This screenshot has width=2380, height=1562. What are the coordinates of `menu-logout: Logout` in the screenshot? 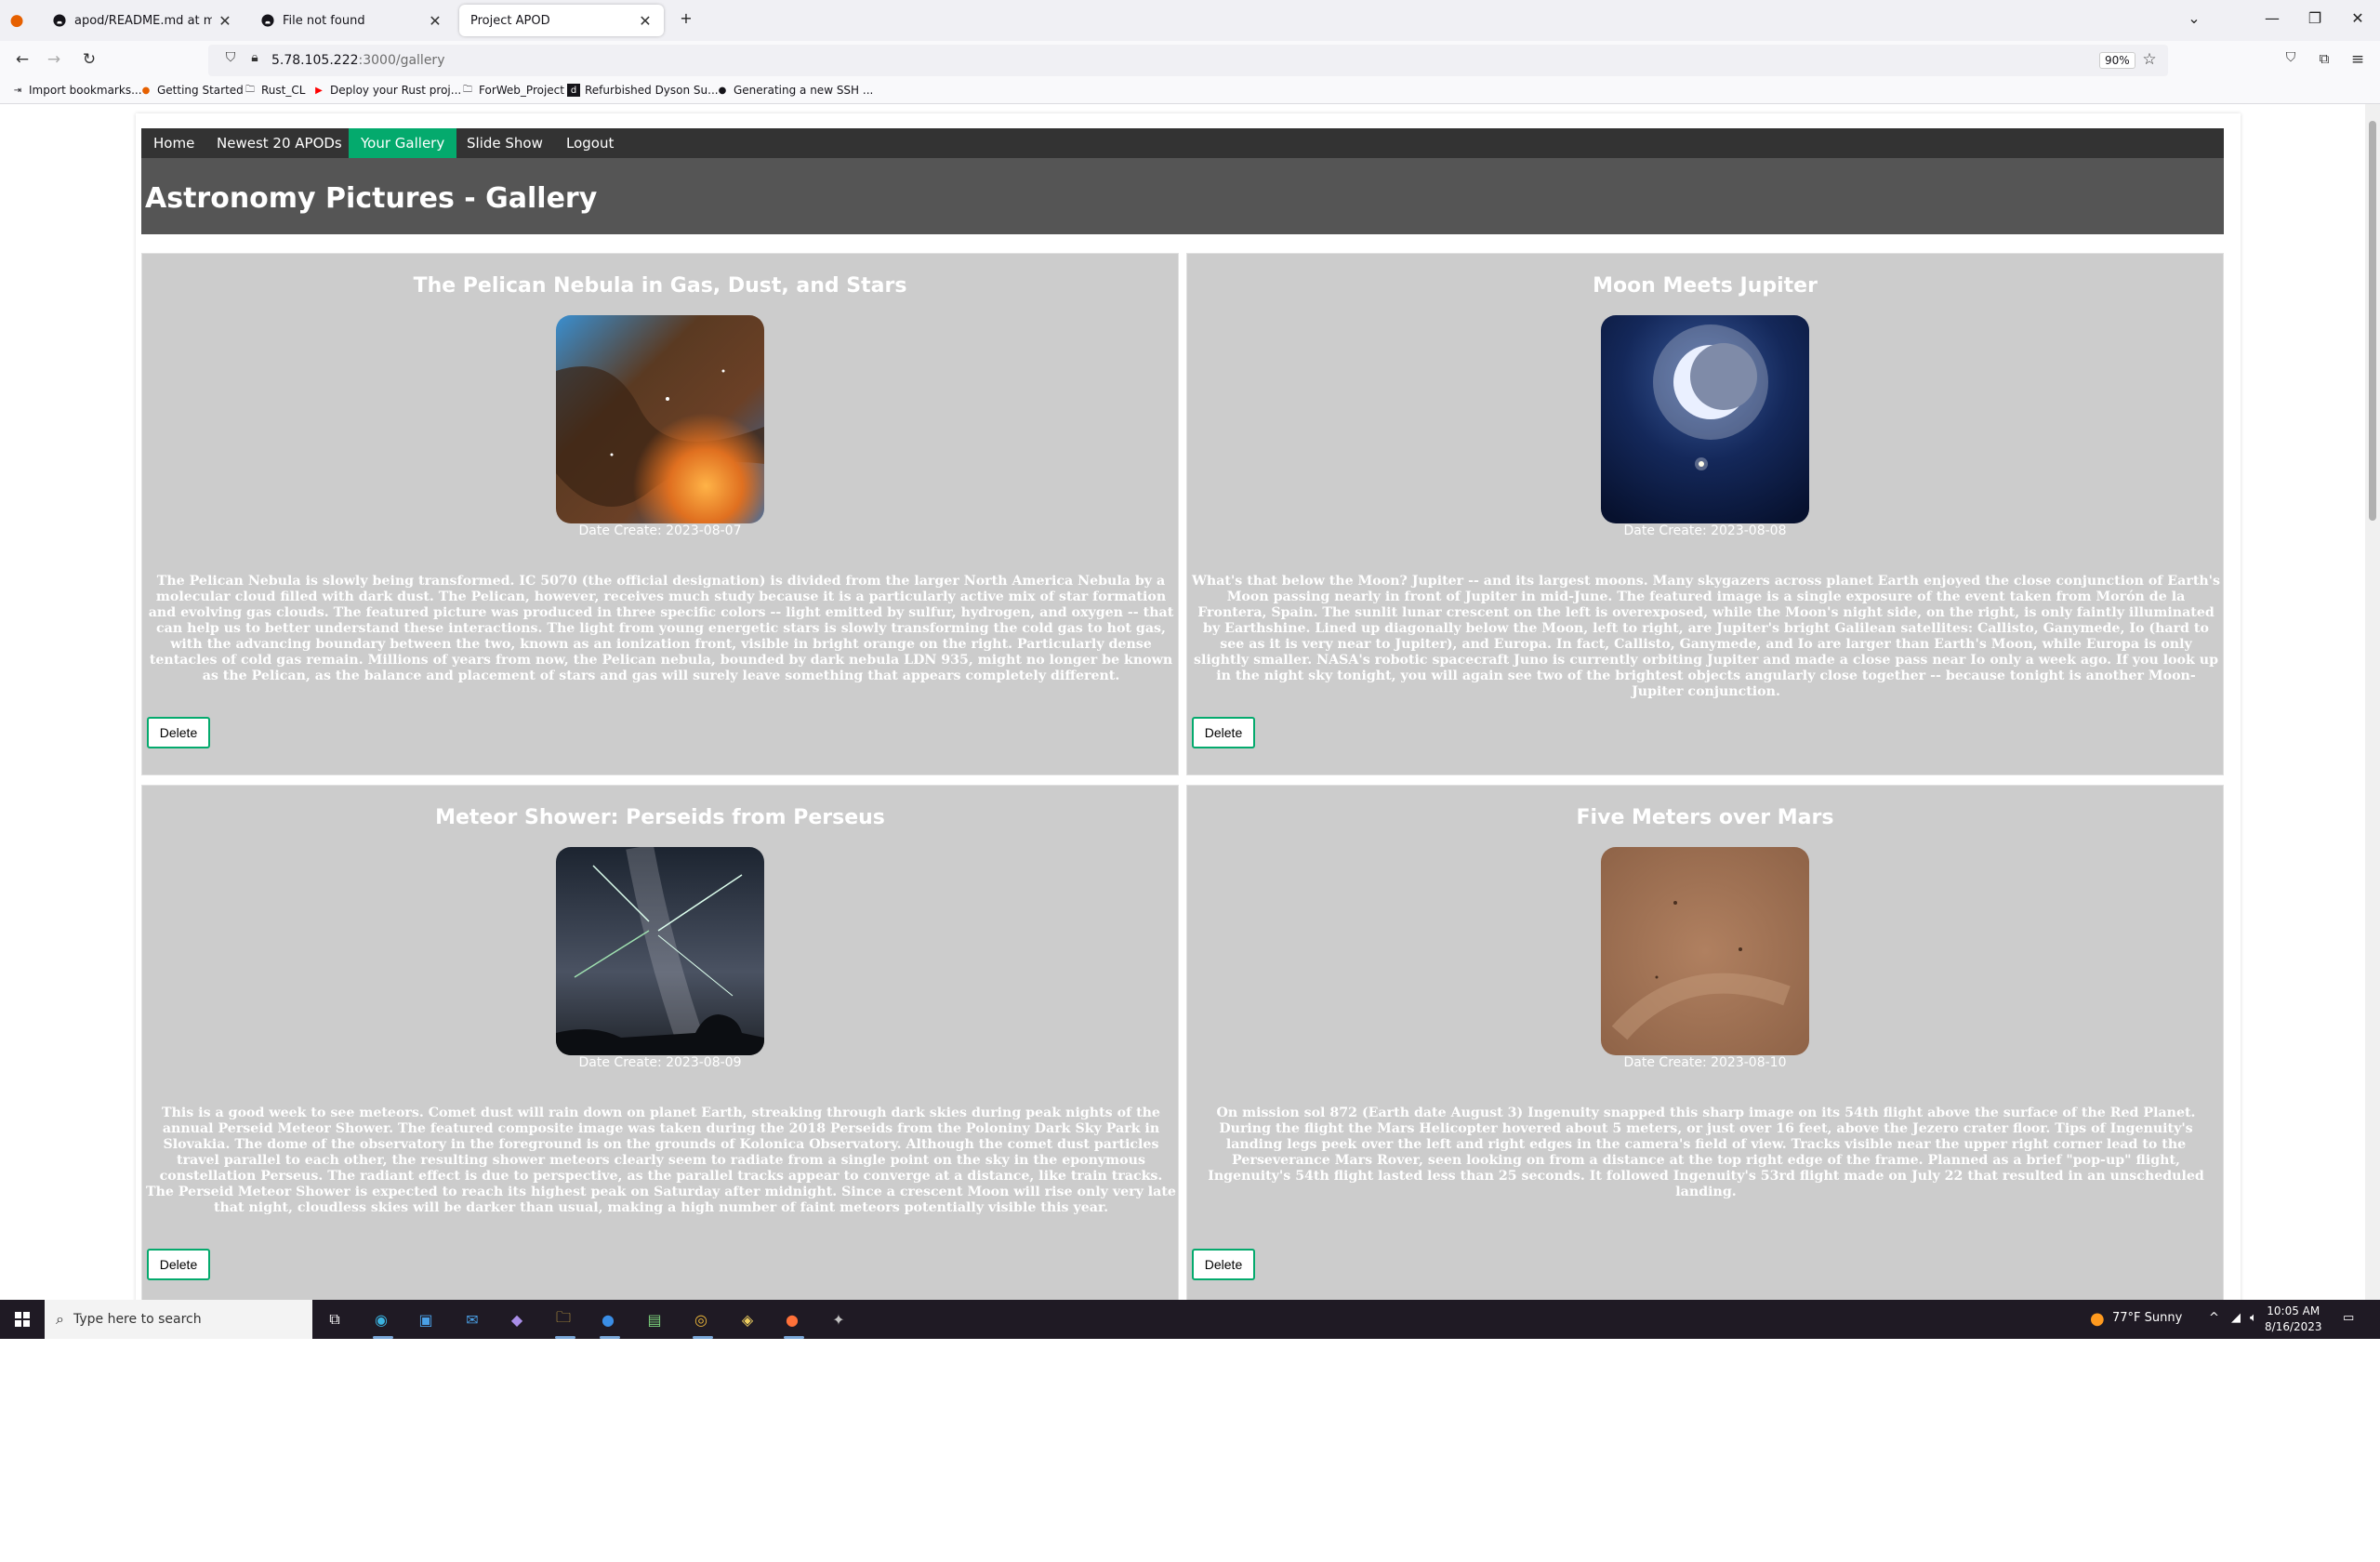 It's located at (590, 143).